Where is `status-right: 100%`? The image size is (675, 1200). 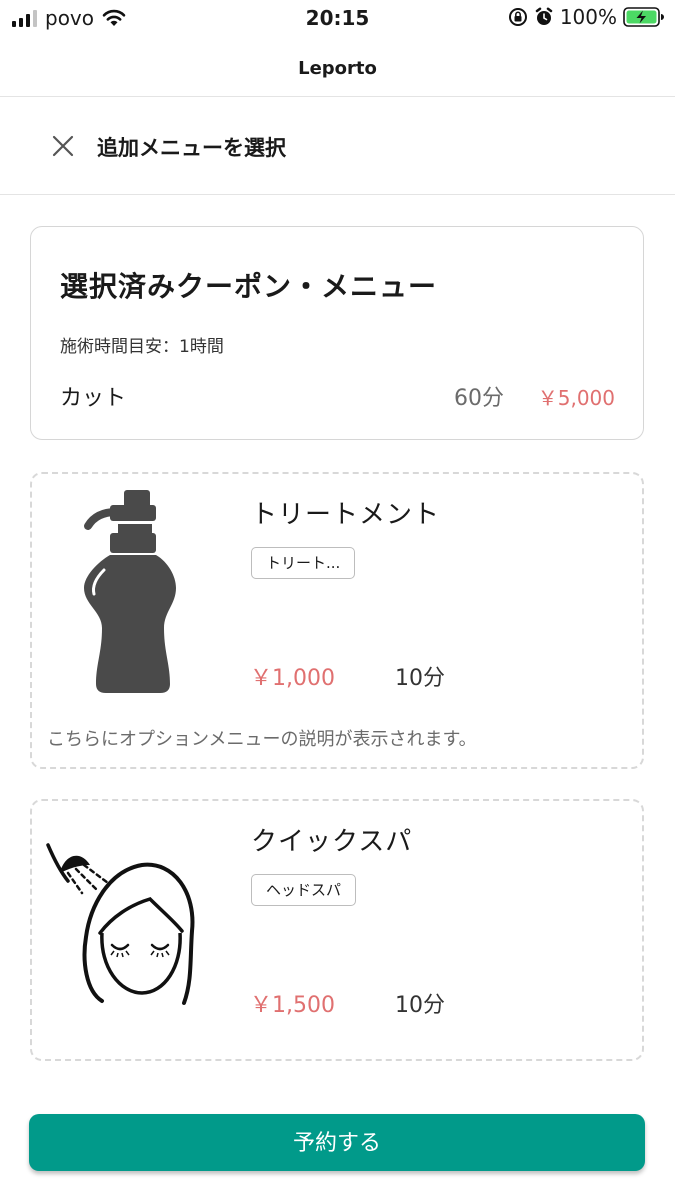 status-right: 100% is located at coordinates (586, 17).